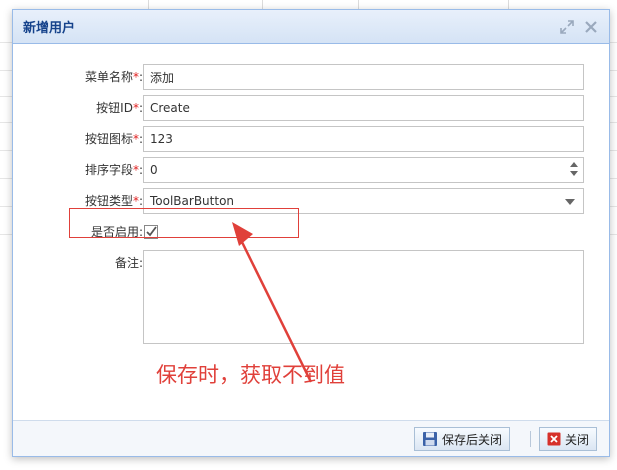  I want to click on menu-name-label: 菜单名称*:, so click(114, 77).